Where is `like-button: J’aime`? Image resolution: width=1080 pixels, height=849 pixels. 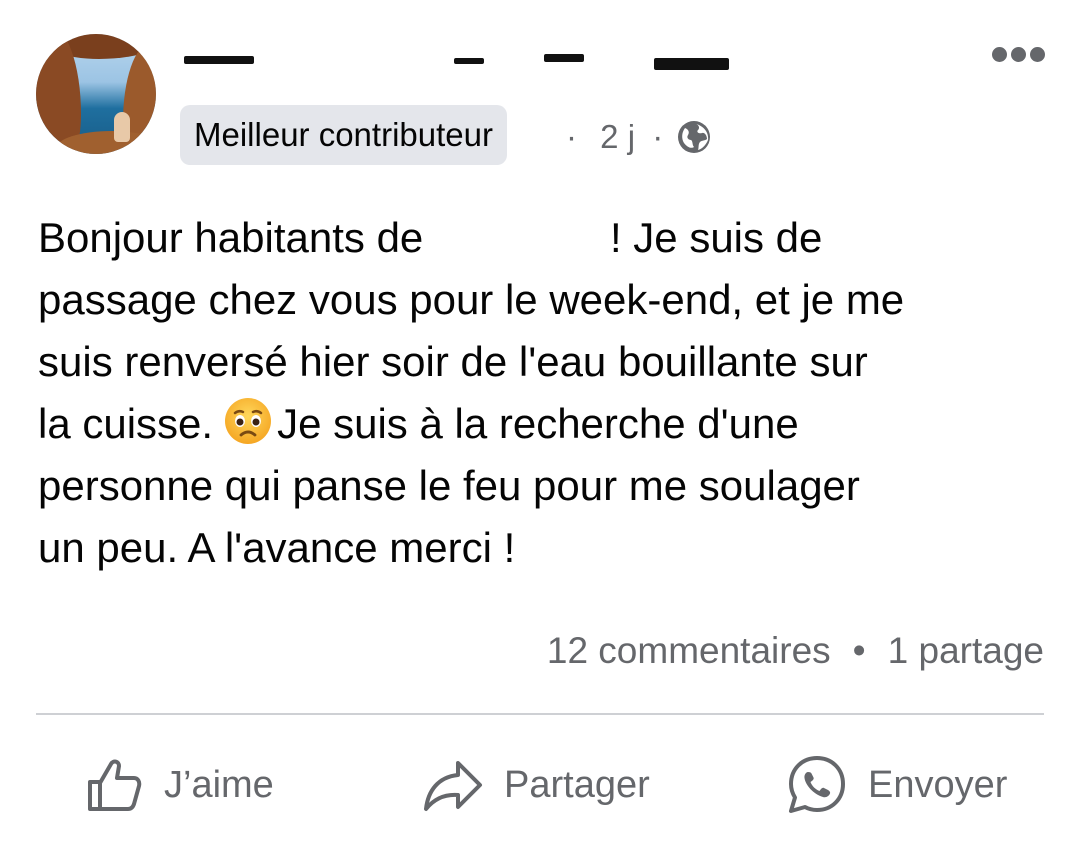 like-button: J’aime is located at coordinates (179, 785).